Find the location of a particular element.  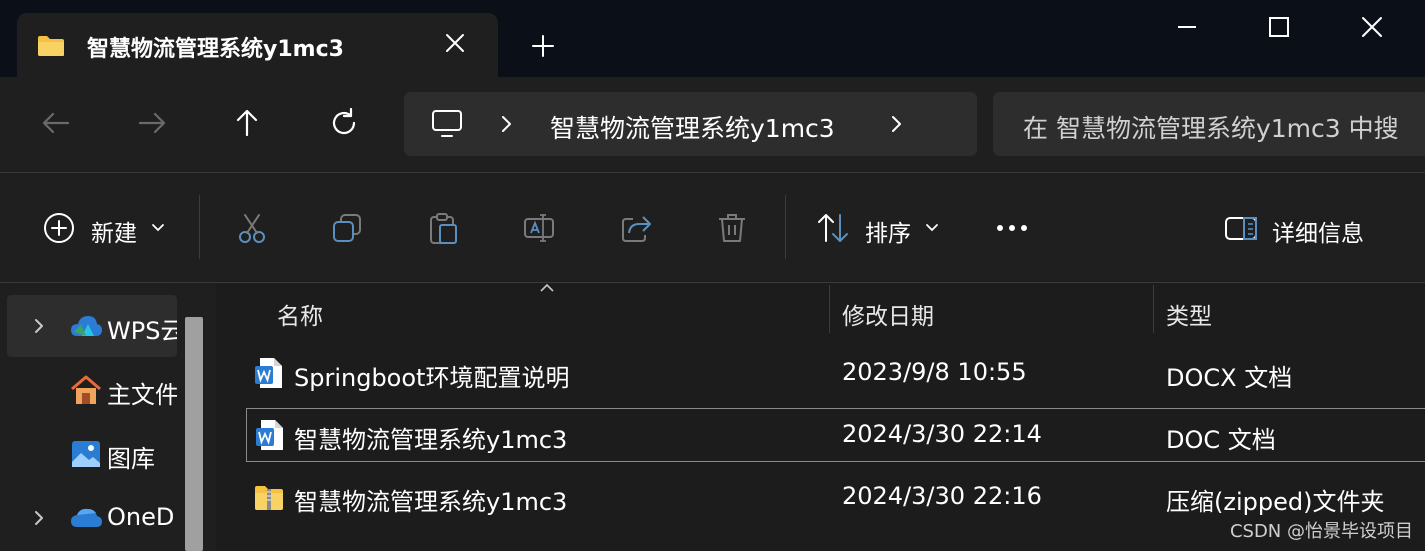

sidebar-item-label: 图库 is located at coordinates (131, 459).